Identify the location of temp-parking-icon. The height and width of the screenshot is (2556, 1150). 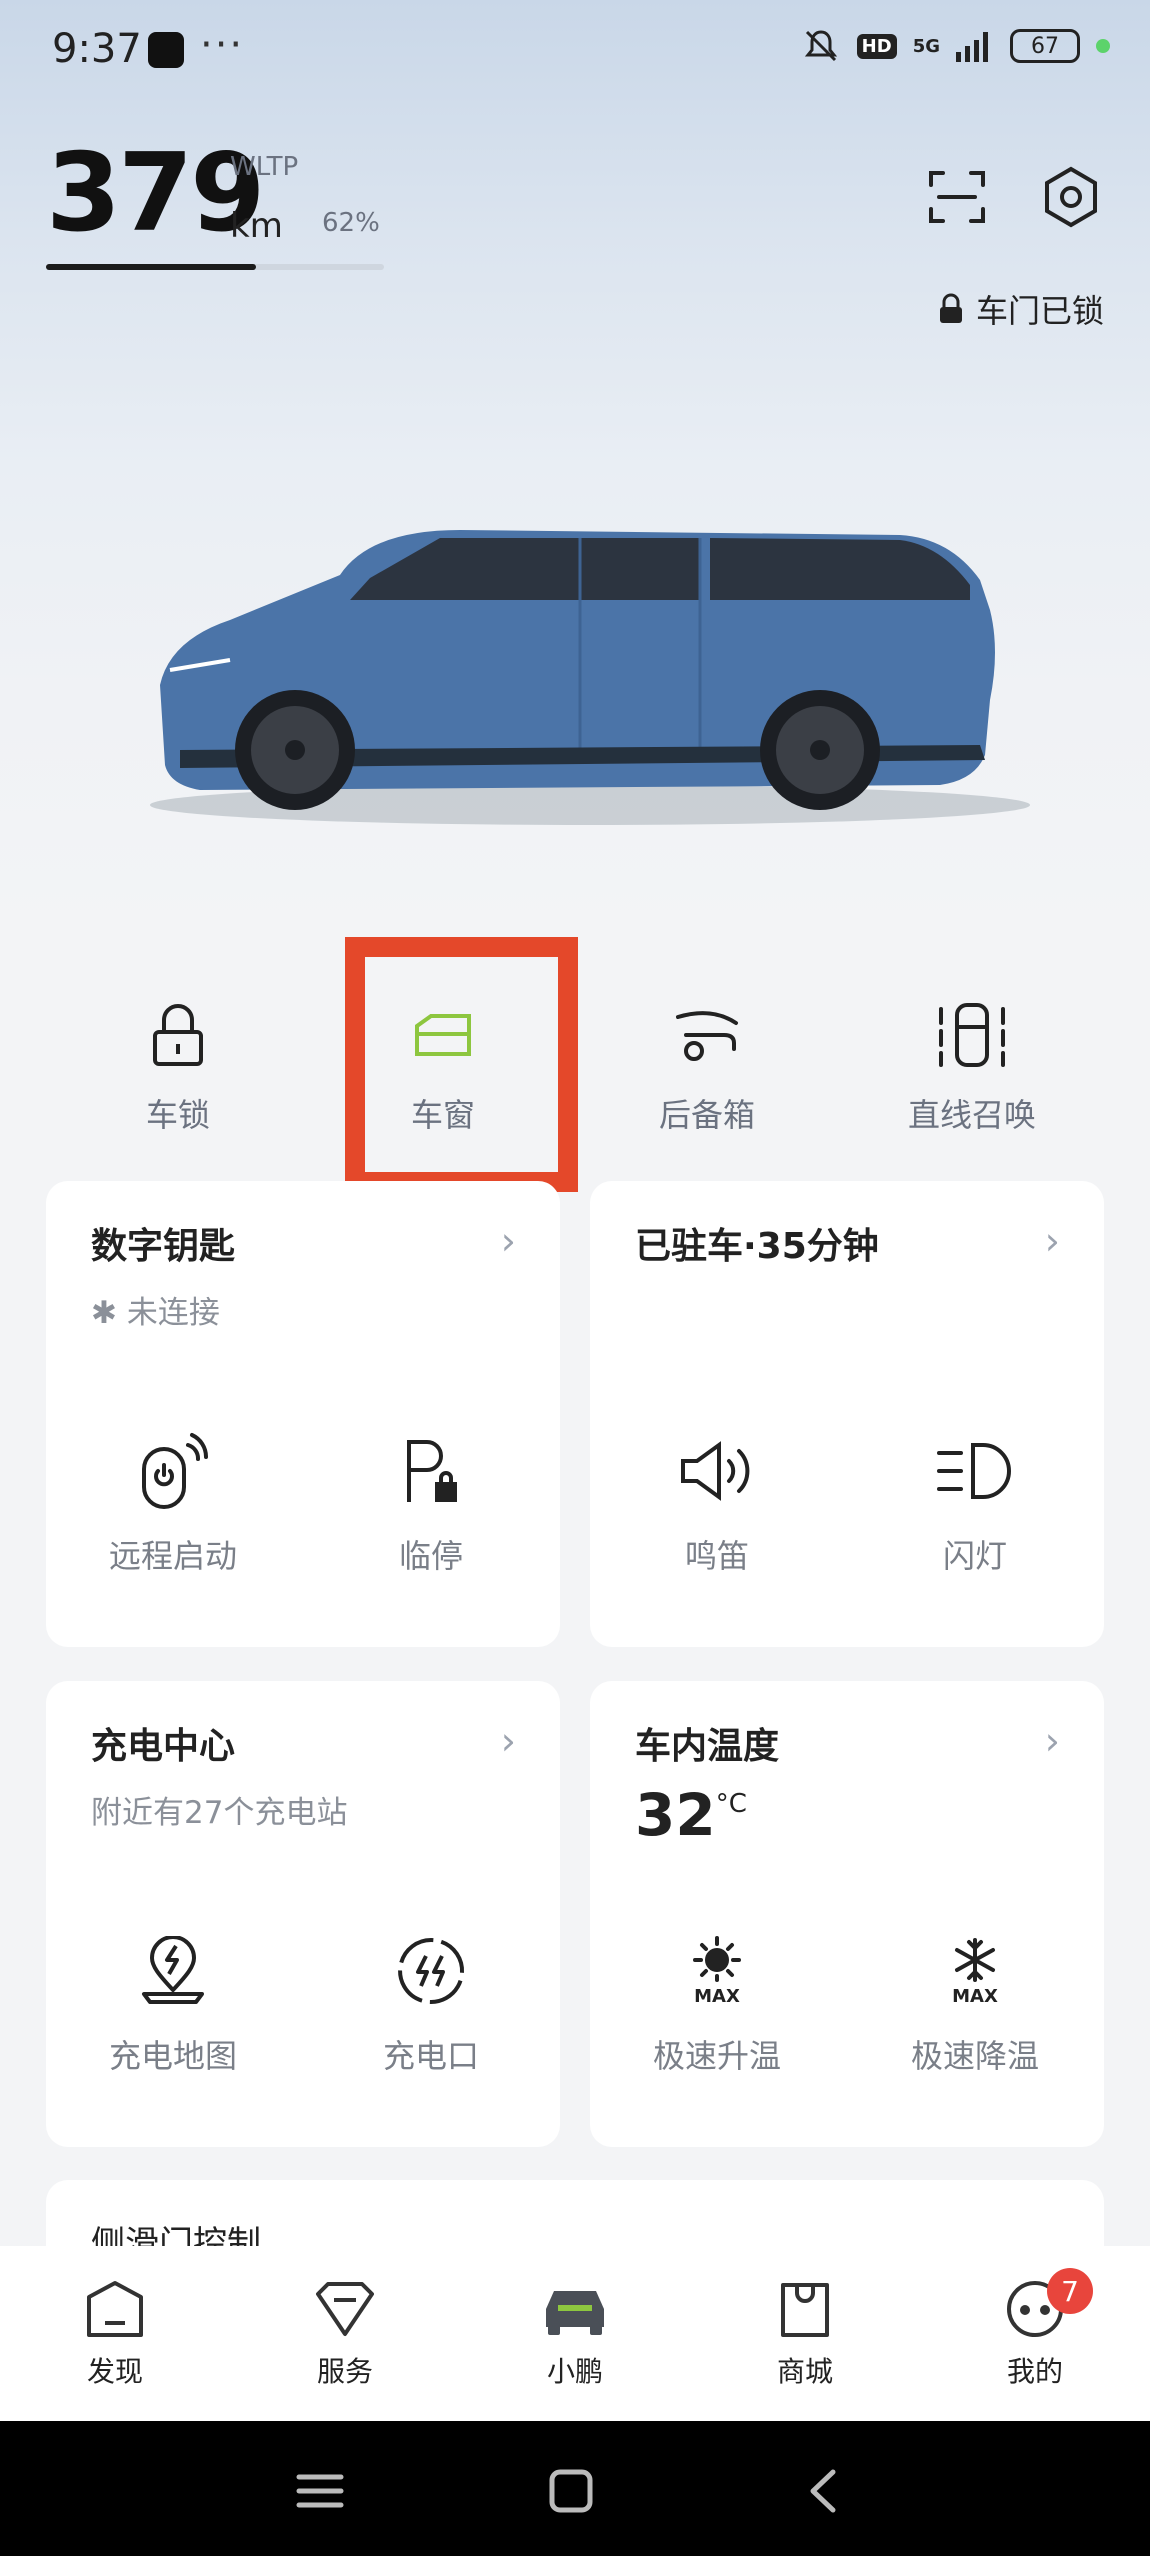
(432, 1471).